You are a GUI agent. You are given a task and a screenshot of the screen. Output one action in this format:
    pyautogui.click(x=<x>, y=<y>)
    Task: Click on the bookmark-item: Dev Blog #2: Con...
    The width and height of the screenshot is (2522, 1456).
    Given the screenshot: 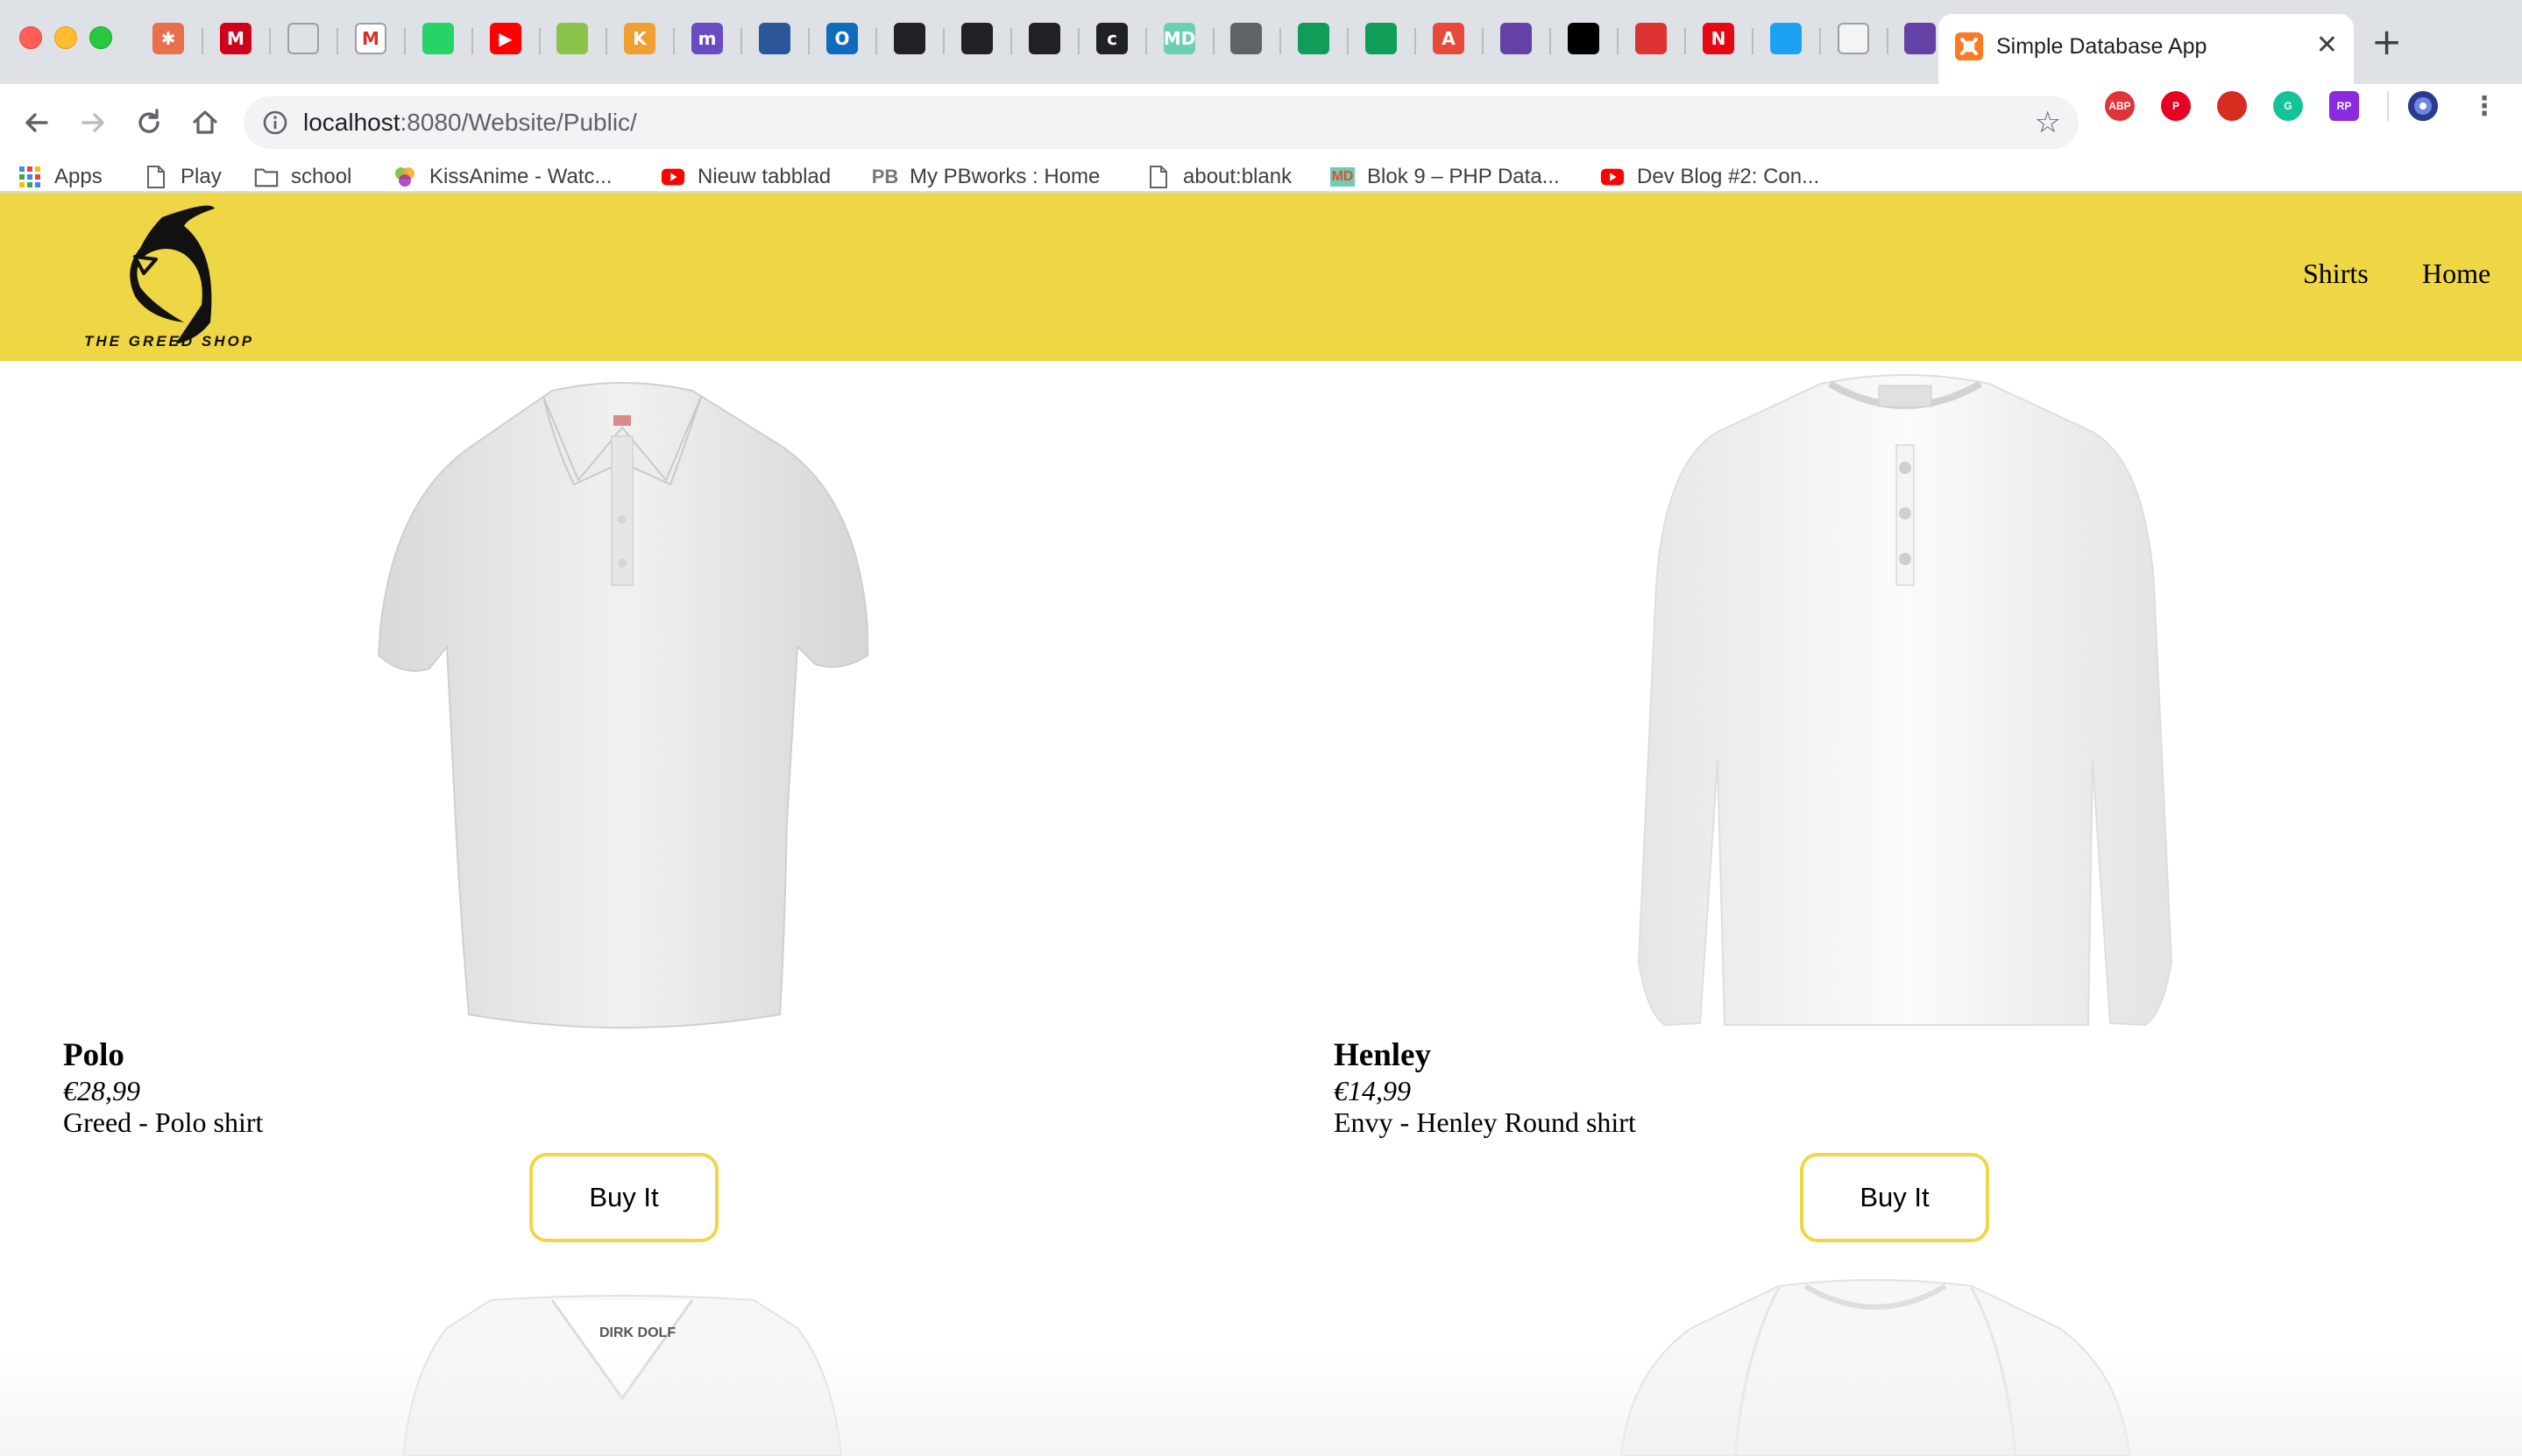 What is the action you would take?
    pyautogui.click(x=1709, y=177)
    